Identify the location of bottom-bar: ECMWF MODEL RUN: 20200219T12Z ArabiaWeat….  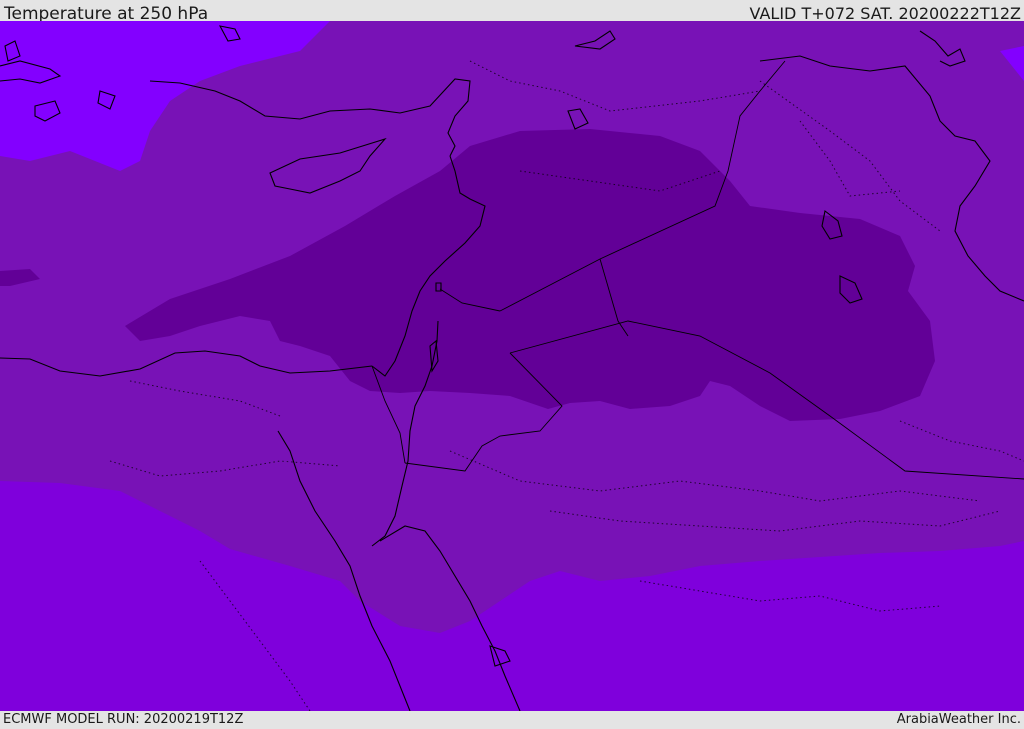
(512, 720).